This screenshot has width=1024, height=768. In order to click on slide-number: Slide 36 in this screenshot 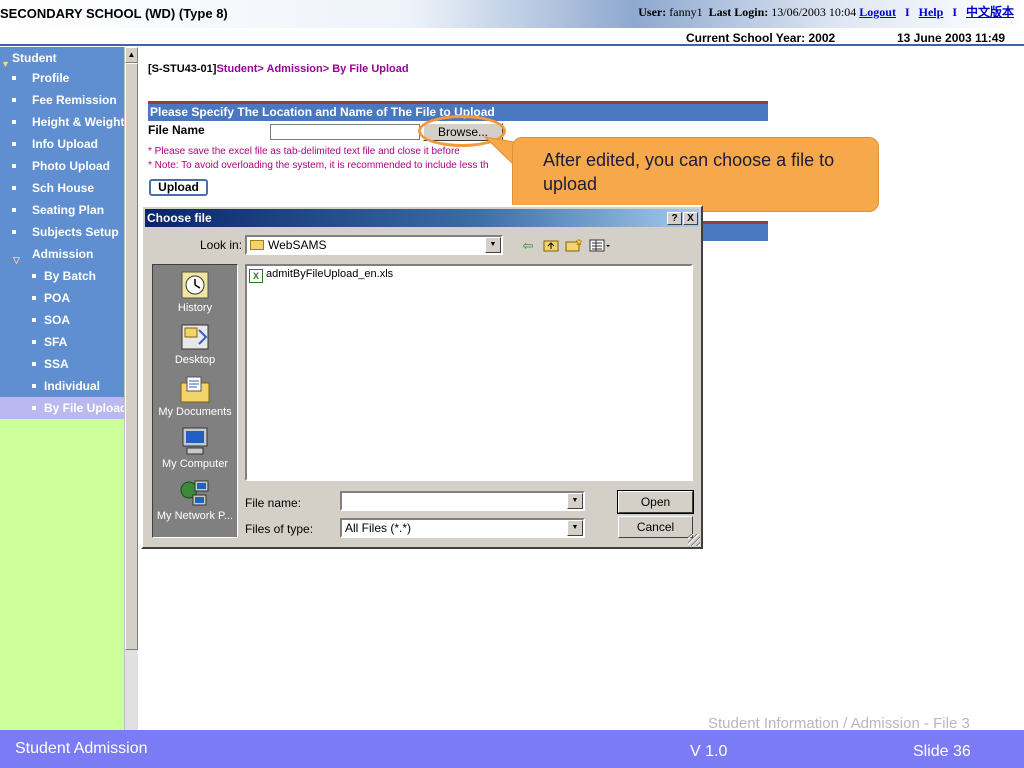, I will do `click(942, 751)`.